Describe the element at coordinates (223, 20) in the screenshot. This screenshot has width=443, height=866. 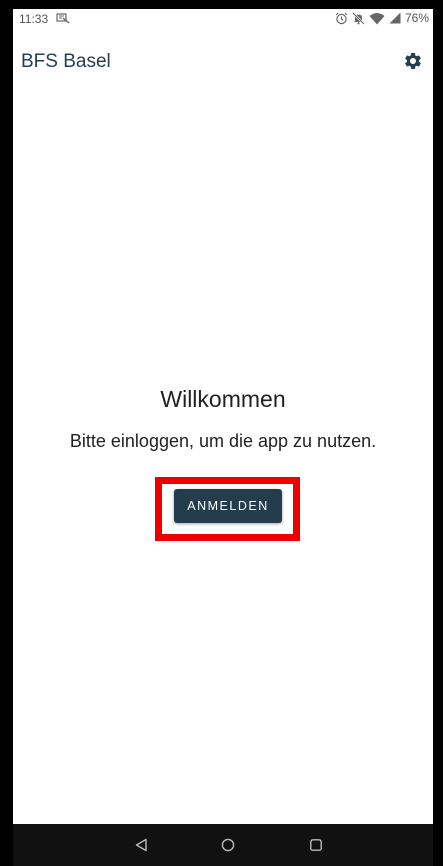
I see `status-bar: 11:33 76%` at that location.